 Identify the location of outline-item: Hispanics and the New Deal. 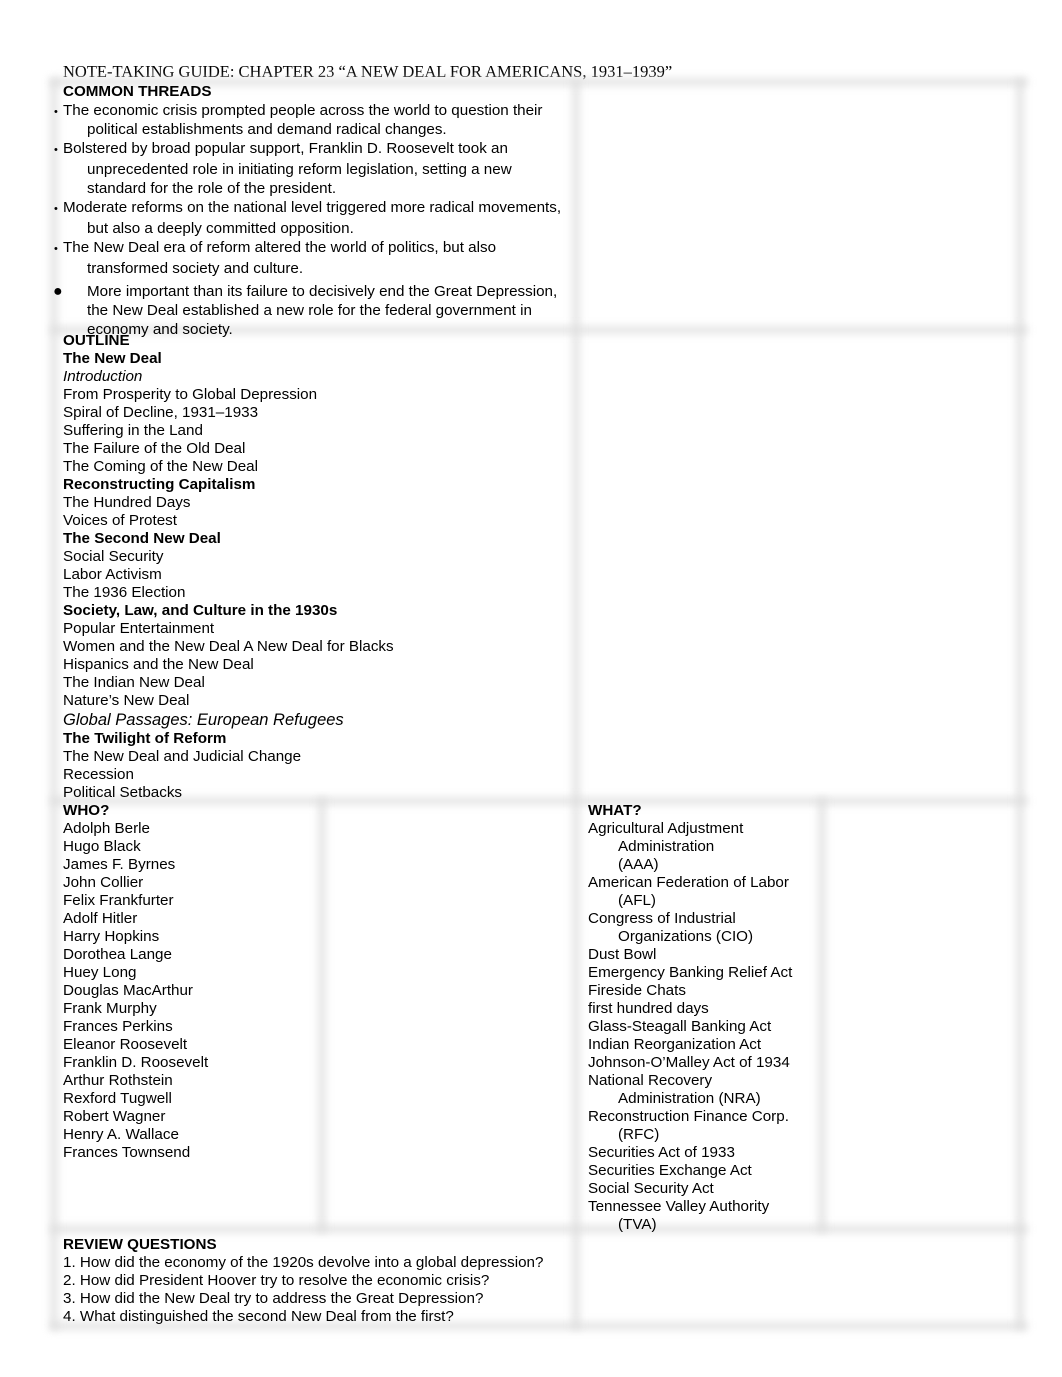
(158, 664).